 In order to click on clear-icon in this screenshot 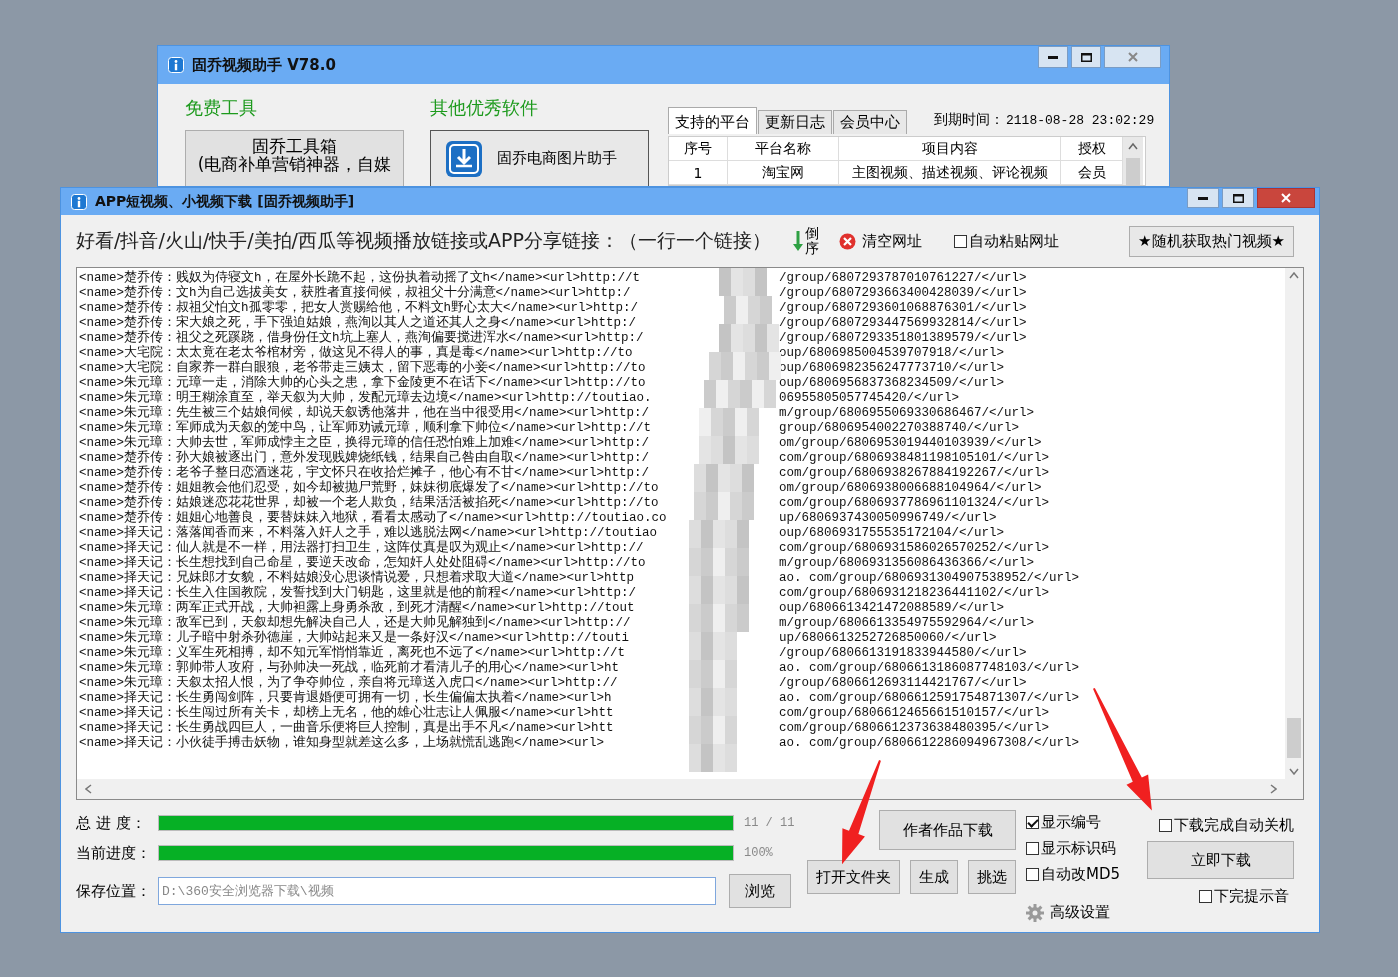, I will do `click(847, 241)`.